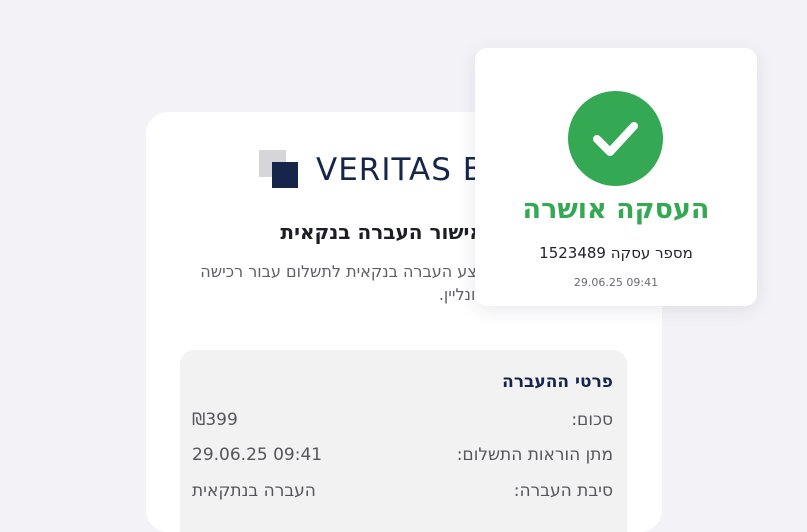  I want to click on transaction-number-value: 1523489, so click(572, 253).